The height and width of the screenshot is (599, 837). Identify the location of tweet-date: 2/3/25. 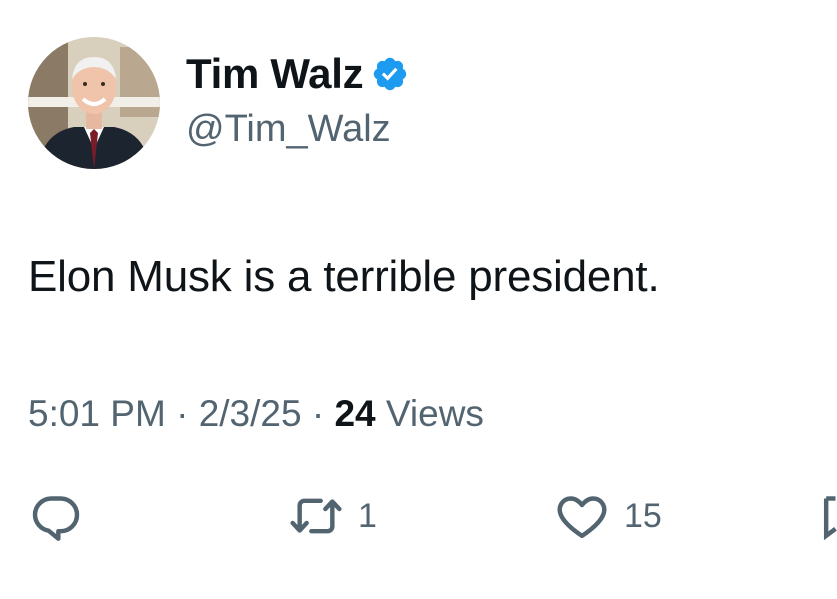
(250, 413).